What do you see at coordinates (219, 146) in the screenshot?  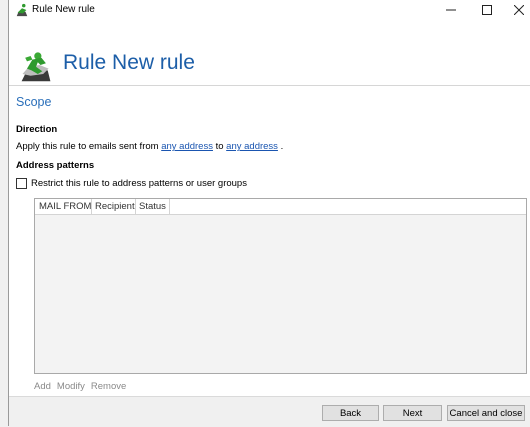 I see `apply-middle-text: to` at bounding box center [219, 146].